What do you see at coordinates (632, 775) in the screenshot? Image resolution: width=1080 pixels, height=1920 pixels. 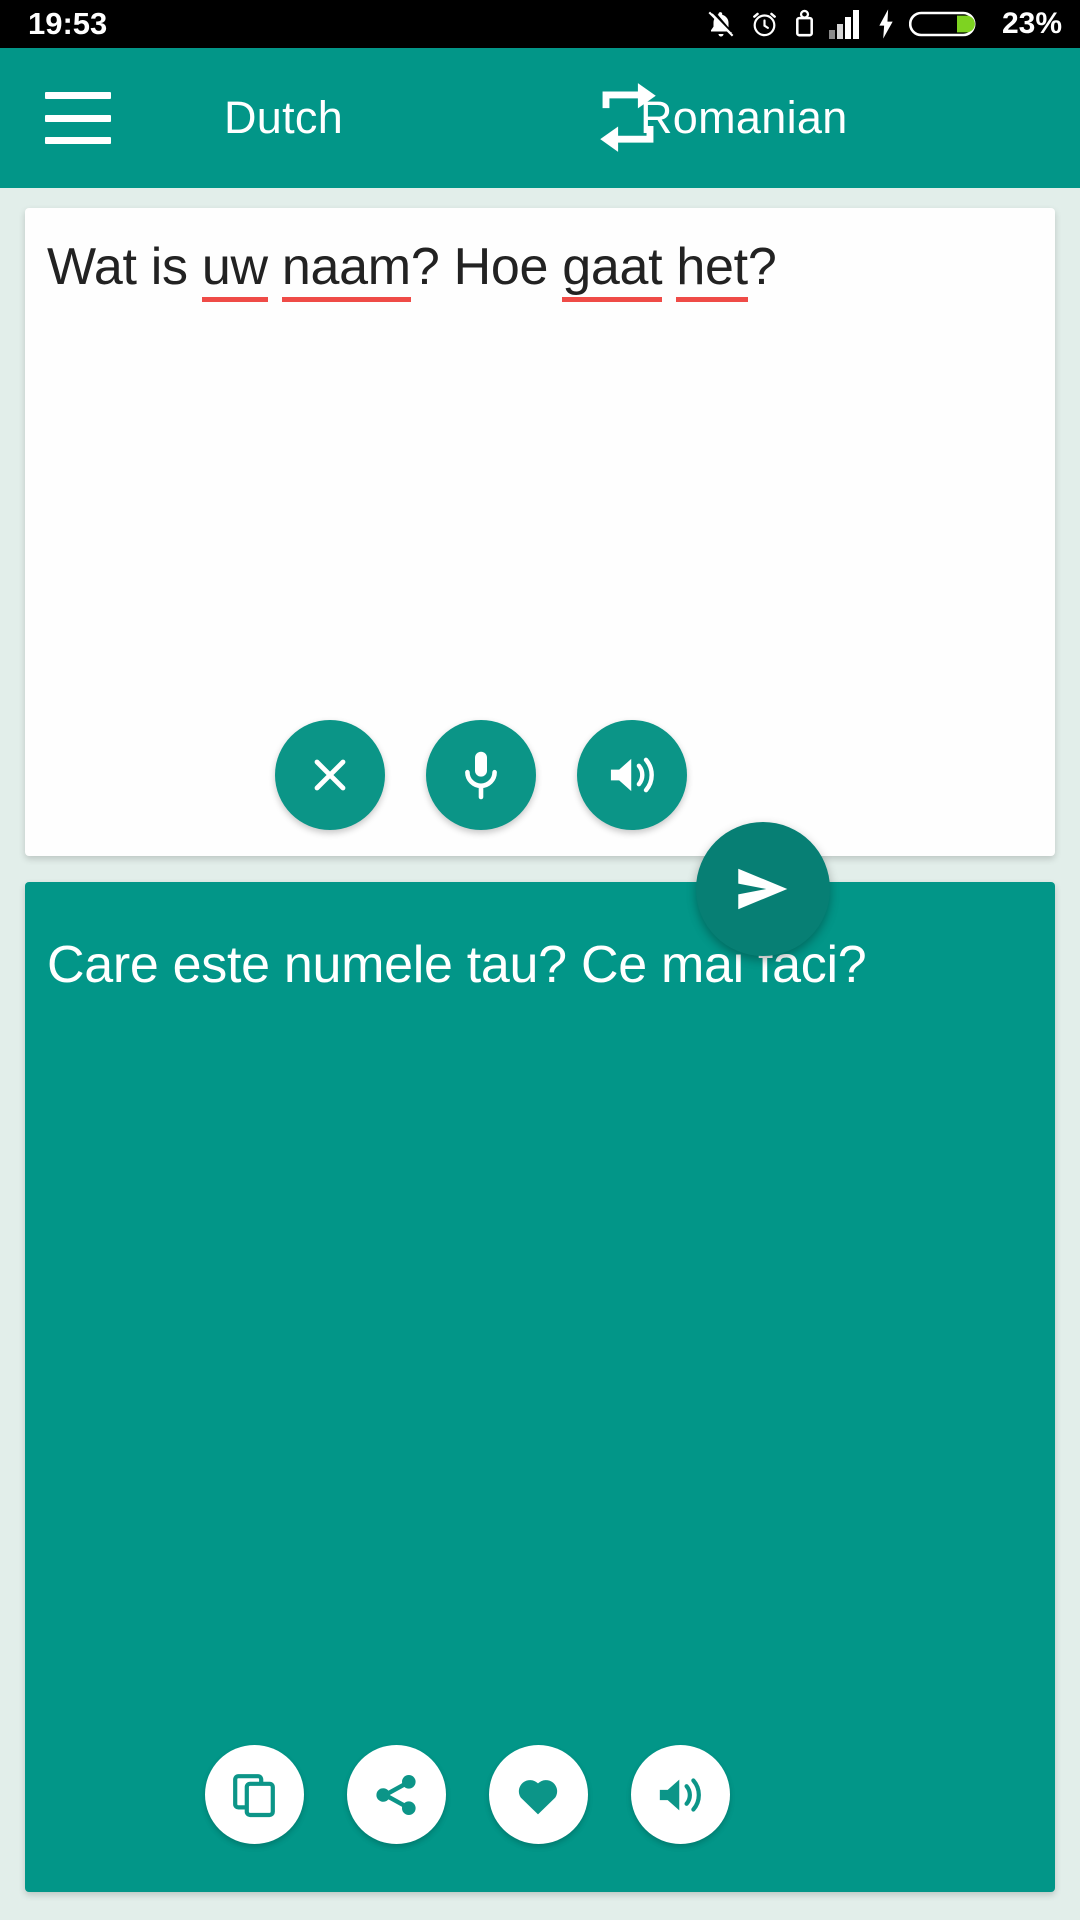 I see `listen-source-button` at bounding box center [632, 775].